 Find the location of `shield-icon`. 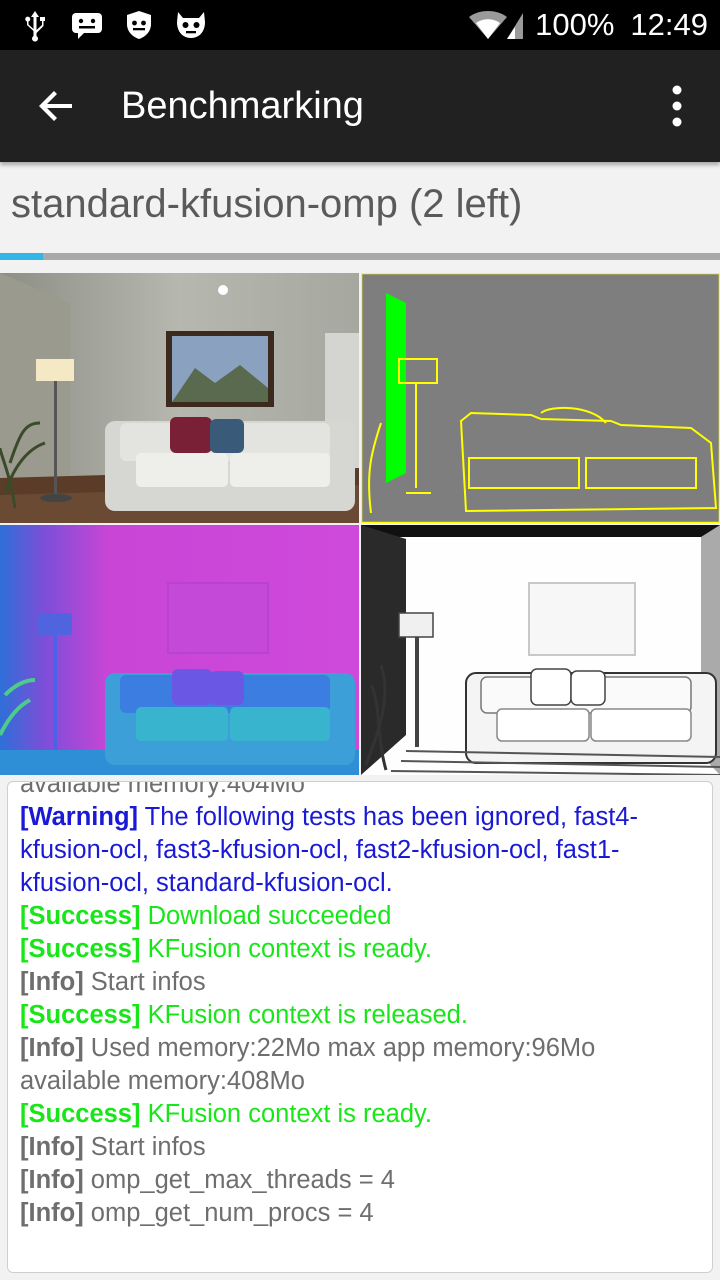

shield-icon is located at coordinates (139, 25).